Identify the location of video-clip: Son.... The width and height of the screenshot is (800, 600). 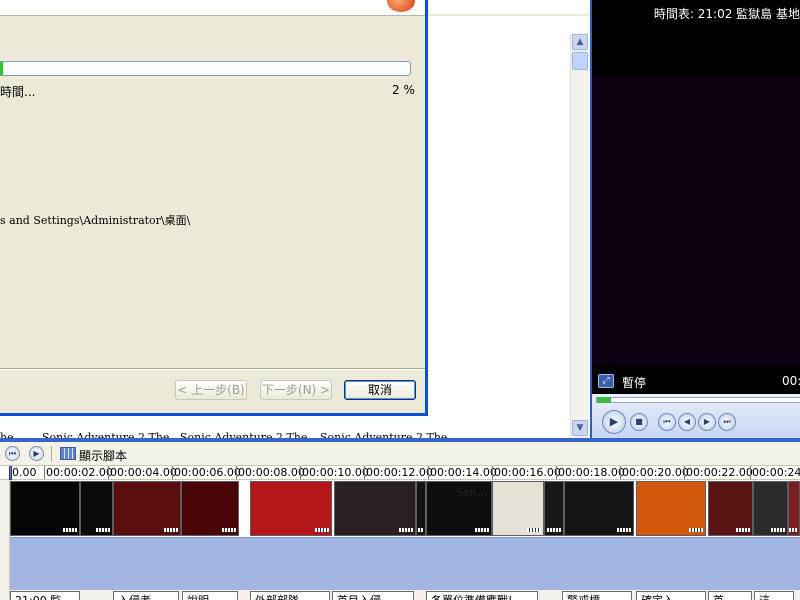
(459, 508).